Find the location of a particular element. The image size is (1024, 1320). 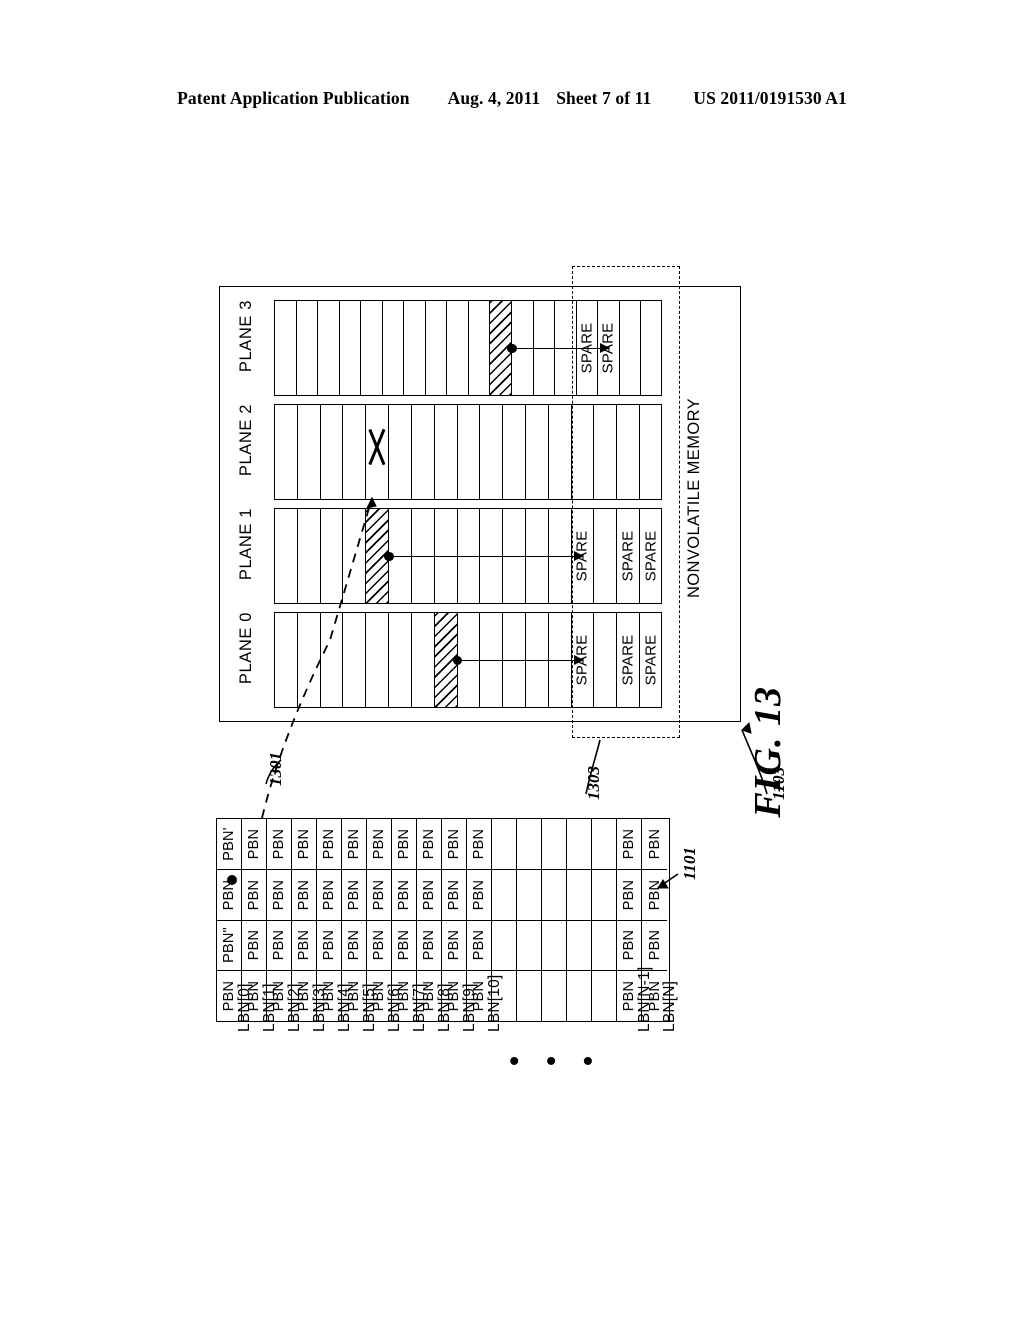

plane-label: PLANE 0 is located at coordinates (246, 648).